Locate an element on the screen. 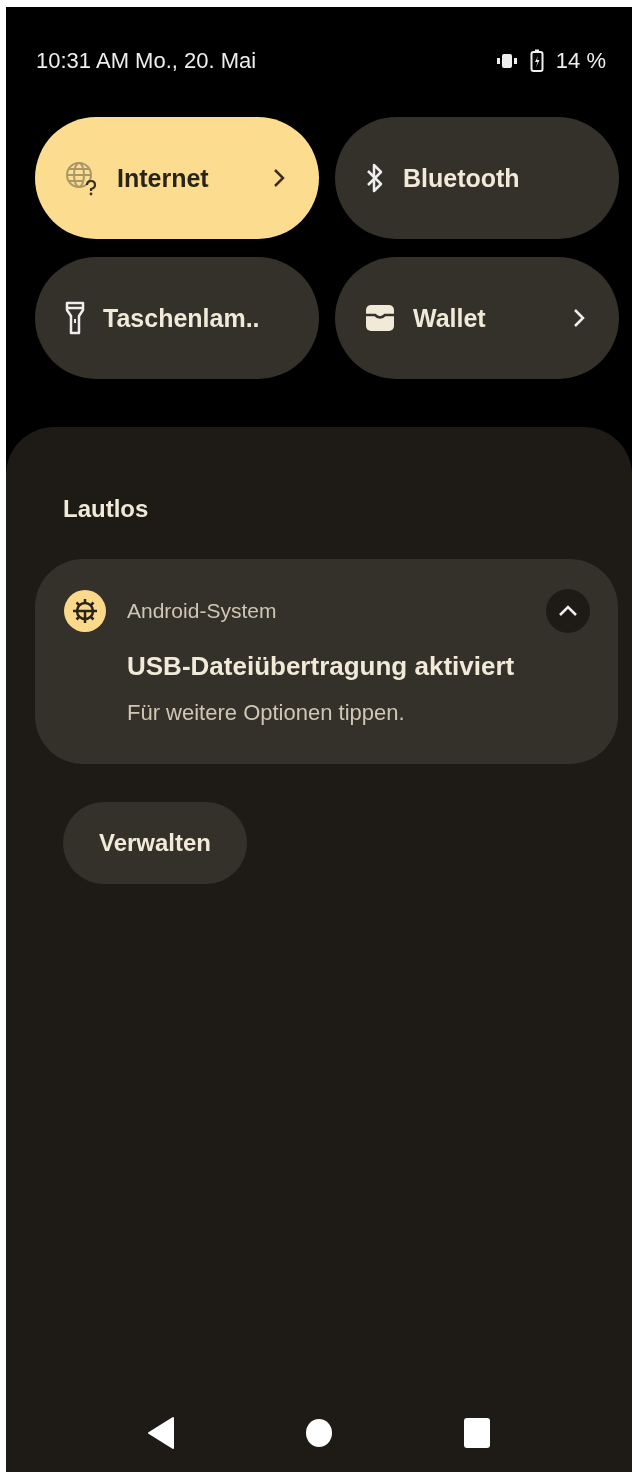 The width and height of the screenshot is (632, 1472). home-icon is located at coordinates (319, 1433).